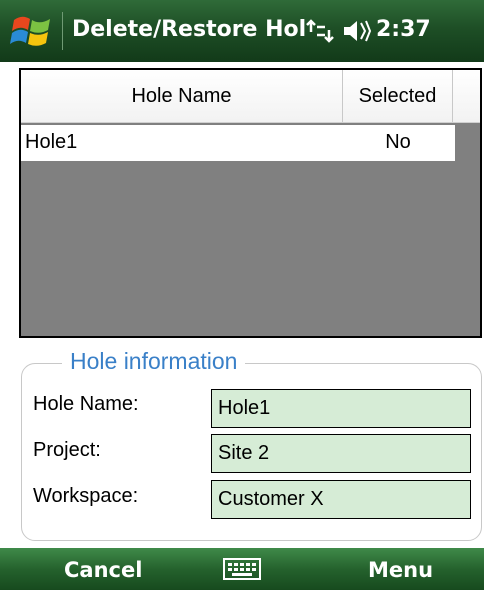 The height and width of the screenshot is (590, 484). What do you see at coordinates (154, 361) in the screenshot?
I see `group-legend: Hole information` at bounding box center [154, 361].